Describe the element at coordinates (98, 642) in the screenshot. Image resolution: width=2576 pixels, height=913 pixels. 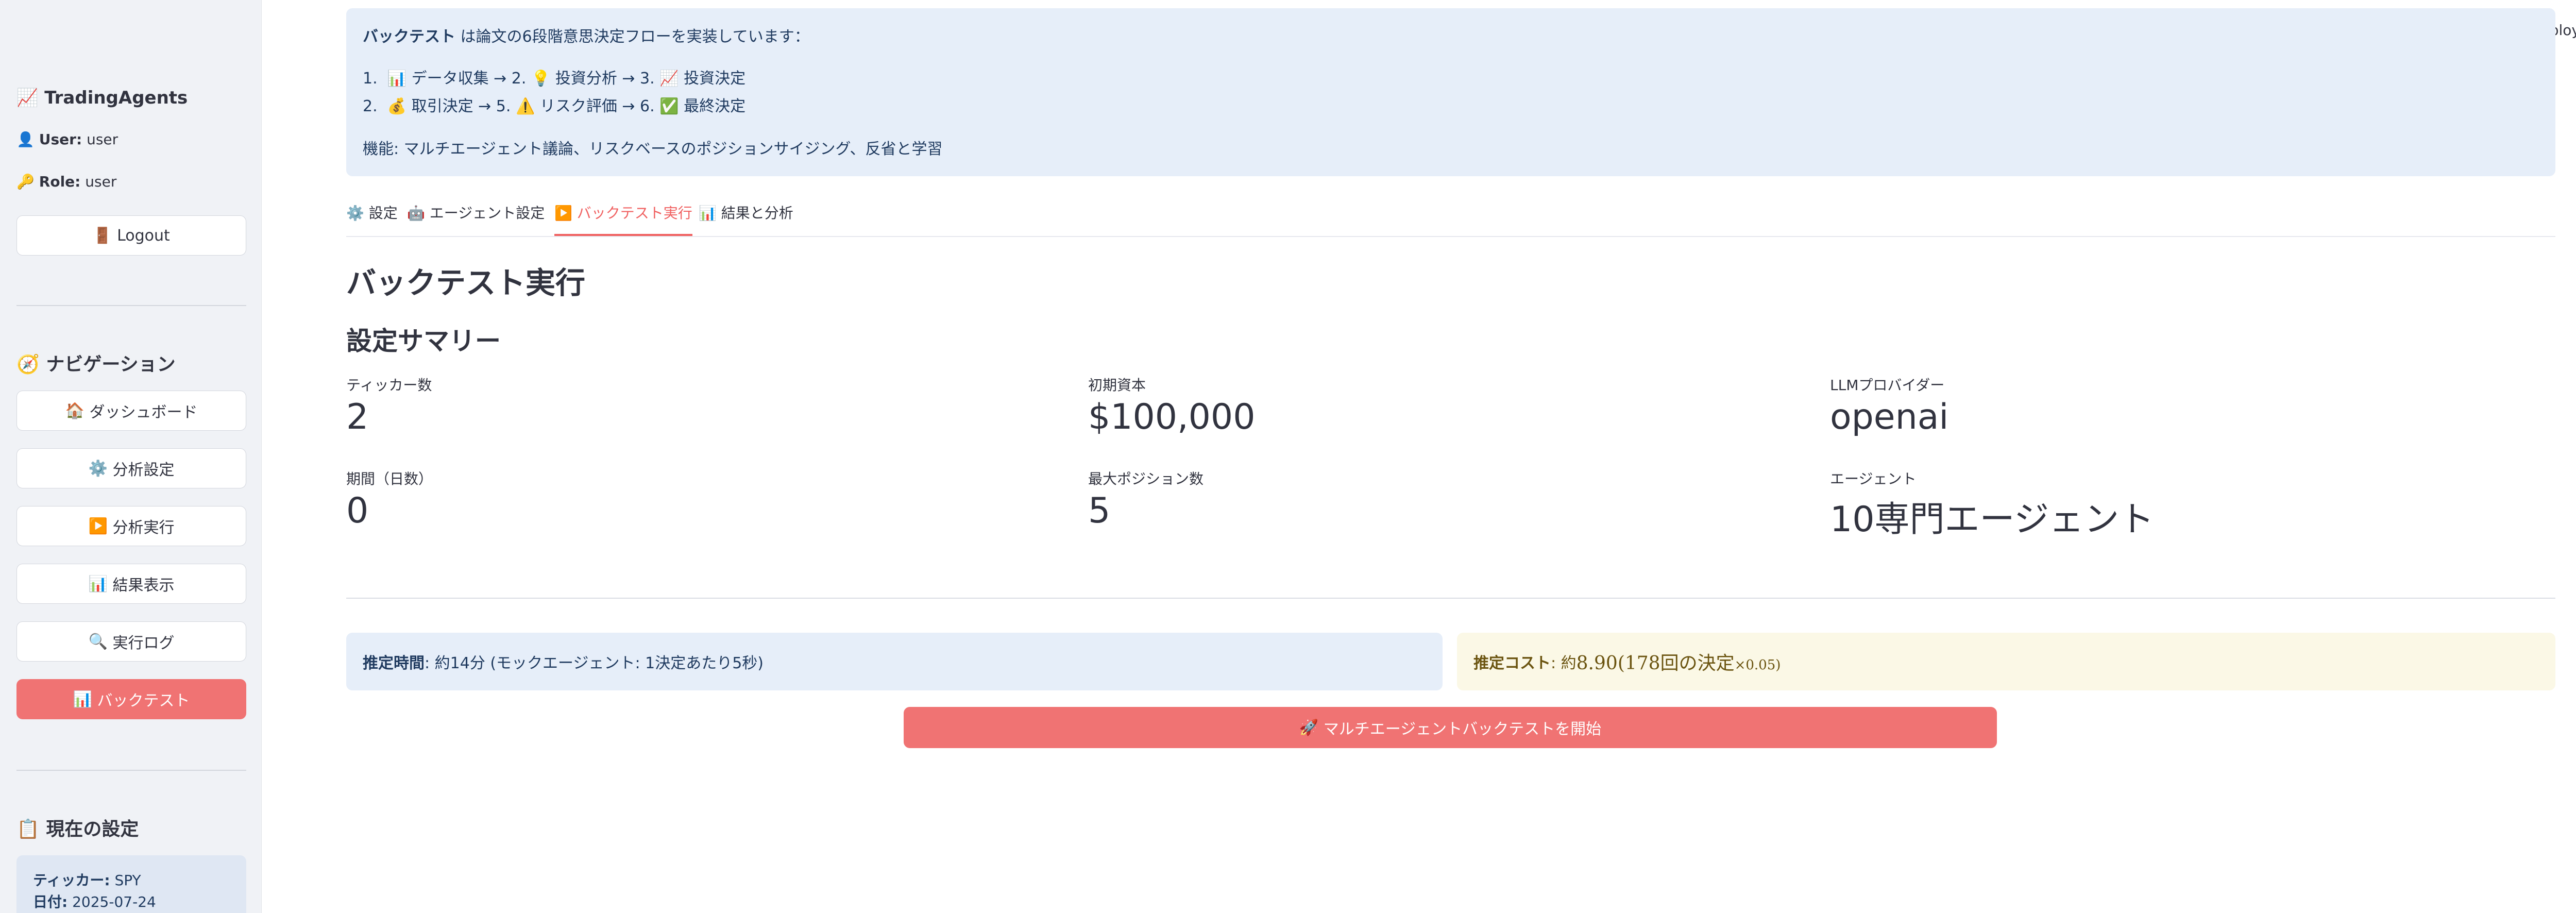
I see `magnifier-icon: 🔍` at that location.